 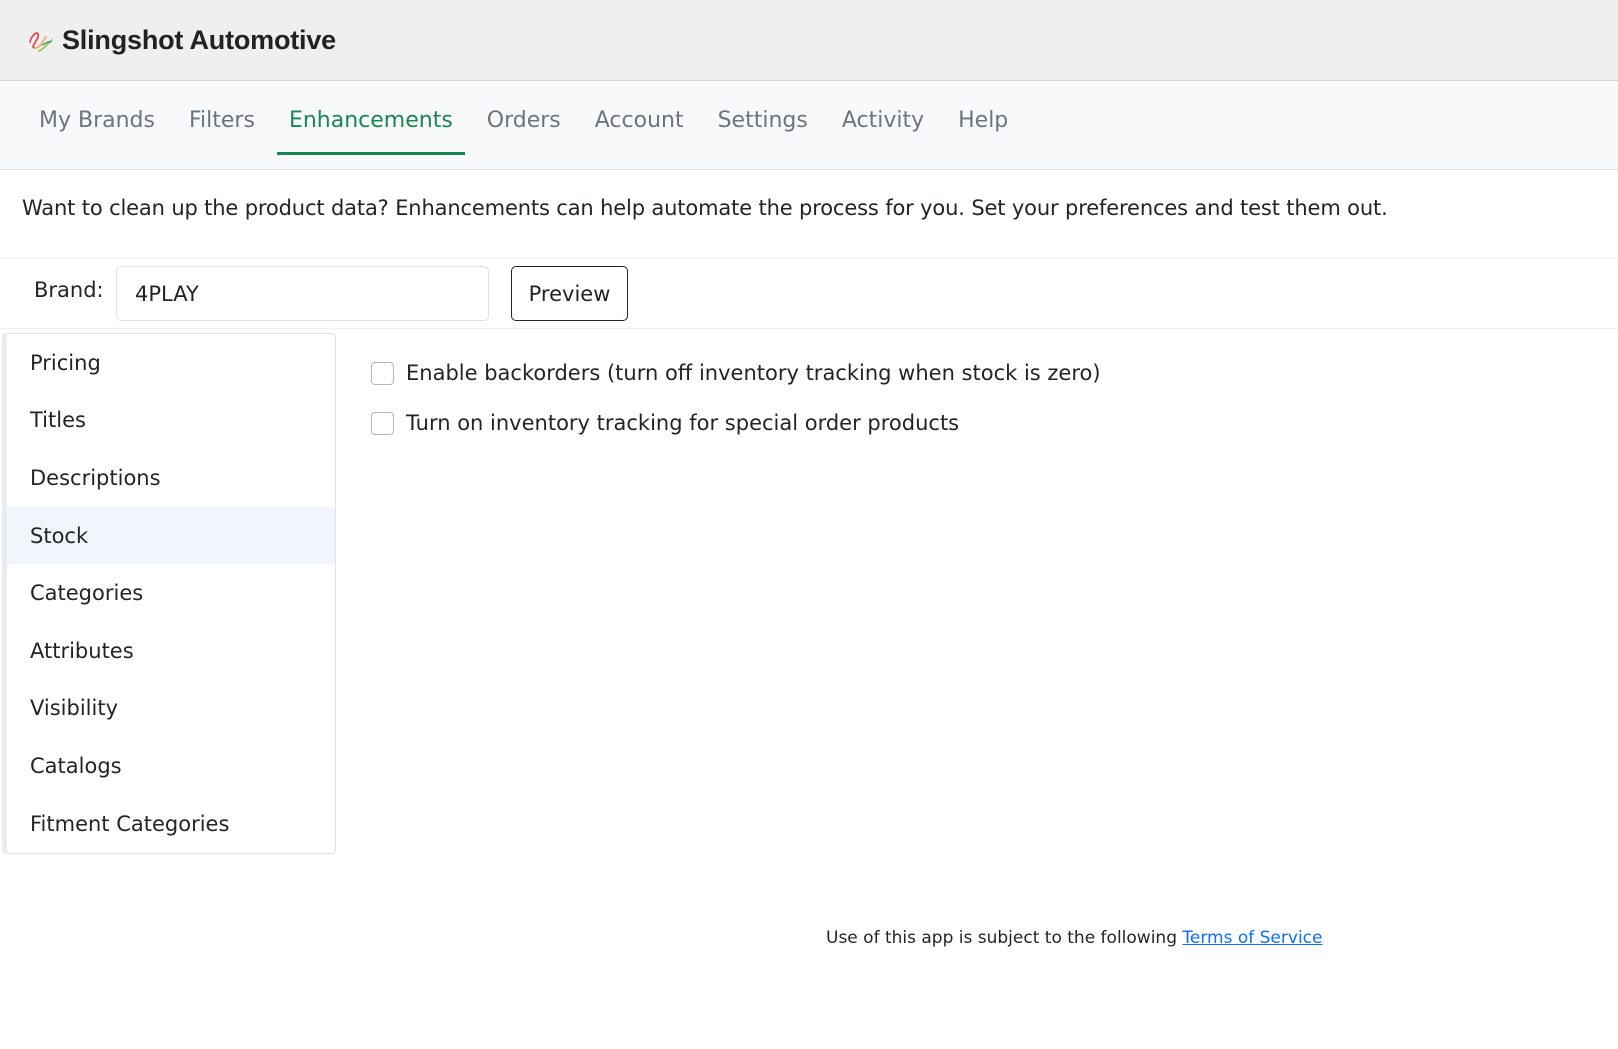 I want to click on app-header: Slingshot Automotive, so click(x=809, y=40).